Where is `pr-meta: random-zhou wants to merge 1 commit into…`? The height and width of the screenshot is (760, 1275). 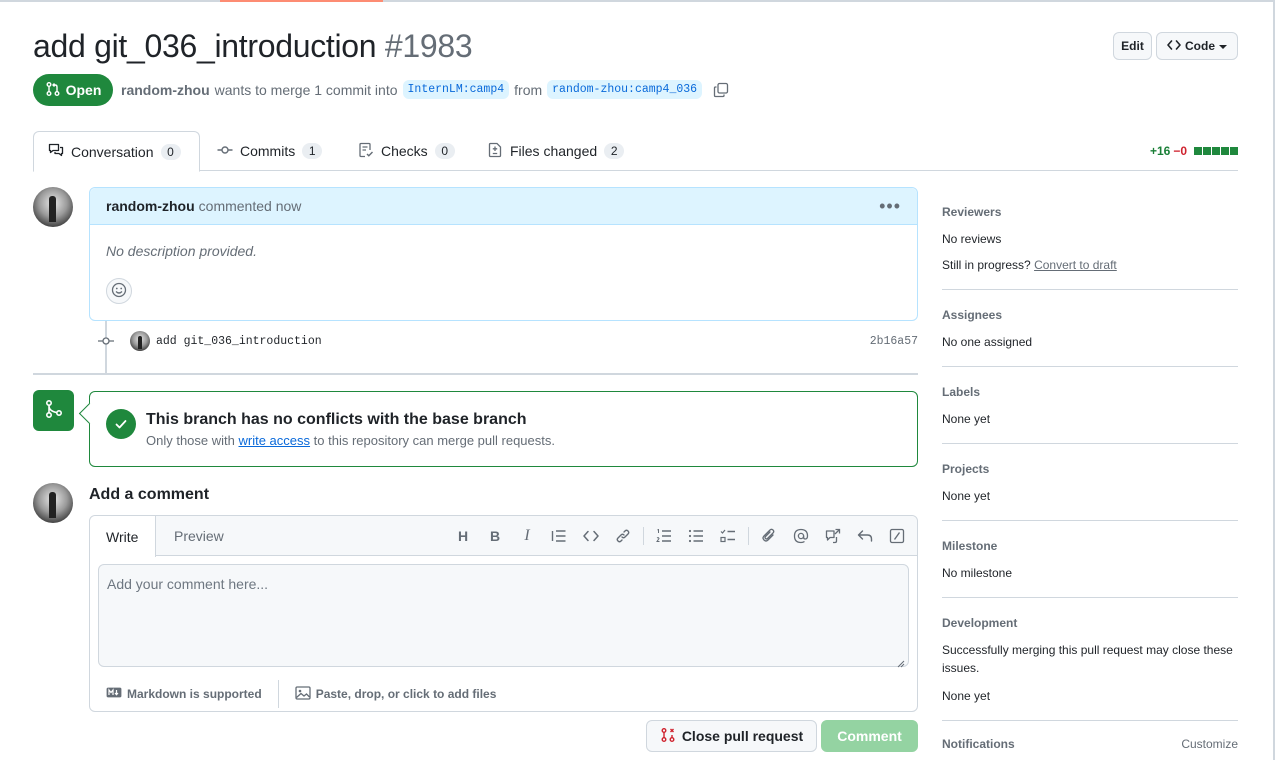
pr-meta: random-zhou wants to merge 1 commit into… is located at coordinates (425, 89).